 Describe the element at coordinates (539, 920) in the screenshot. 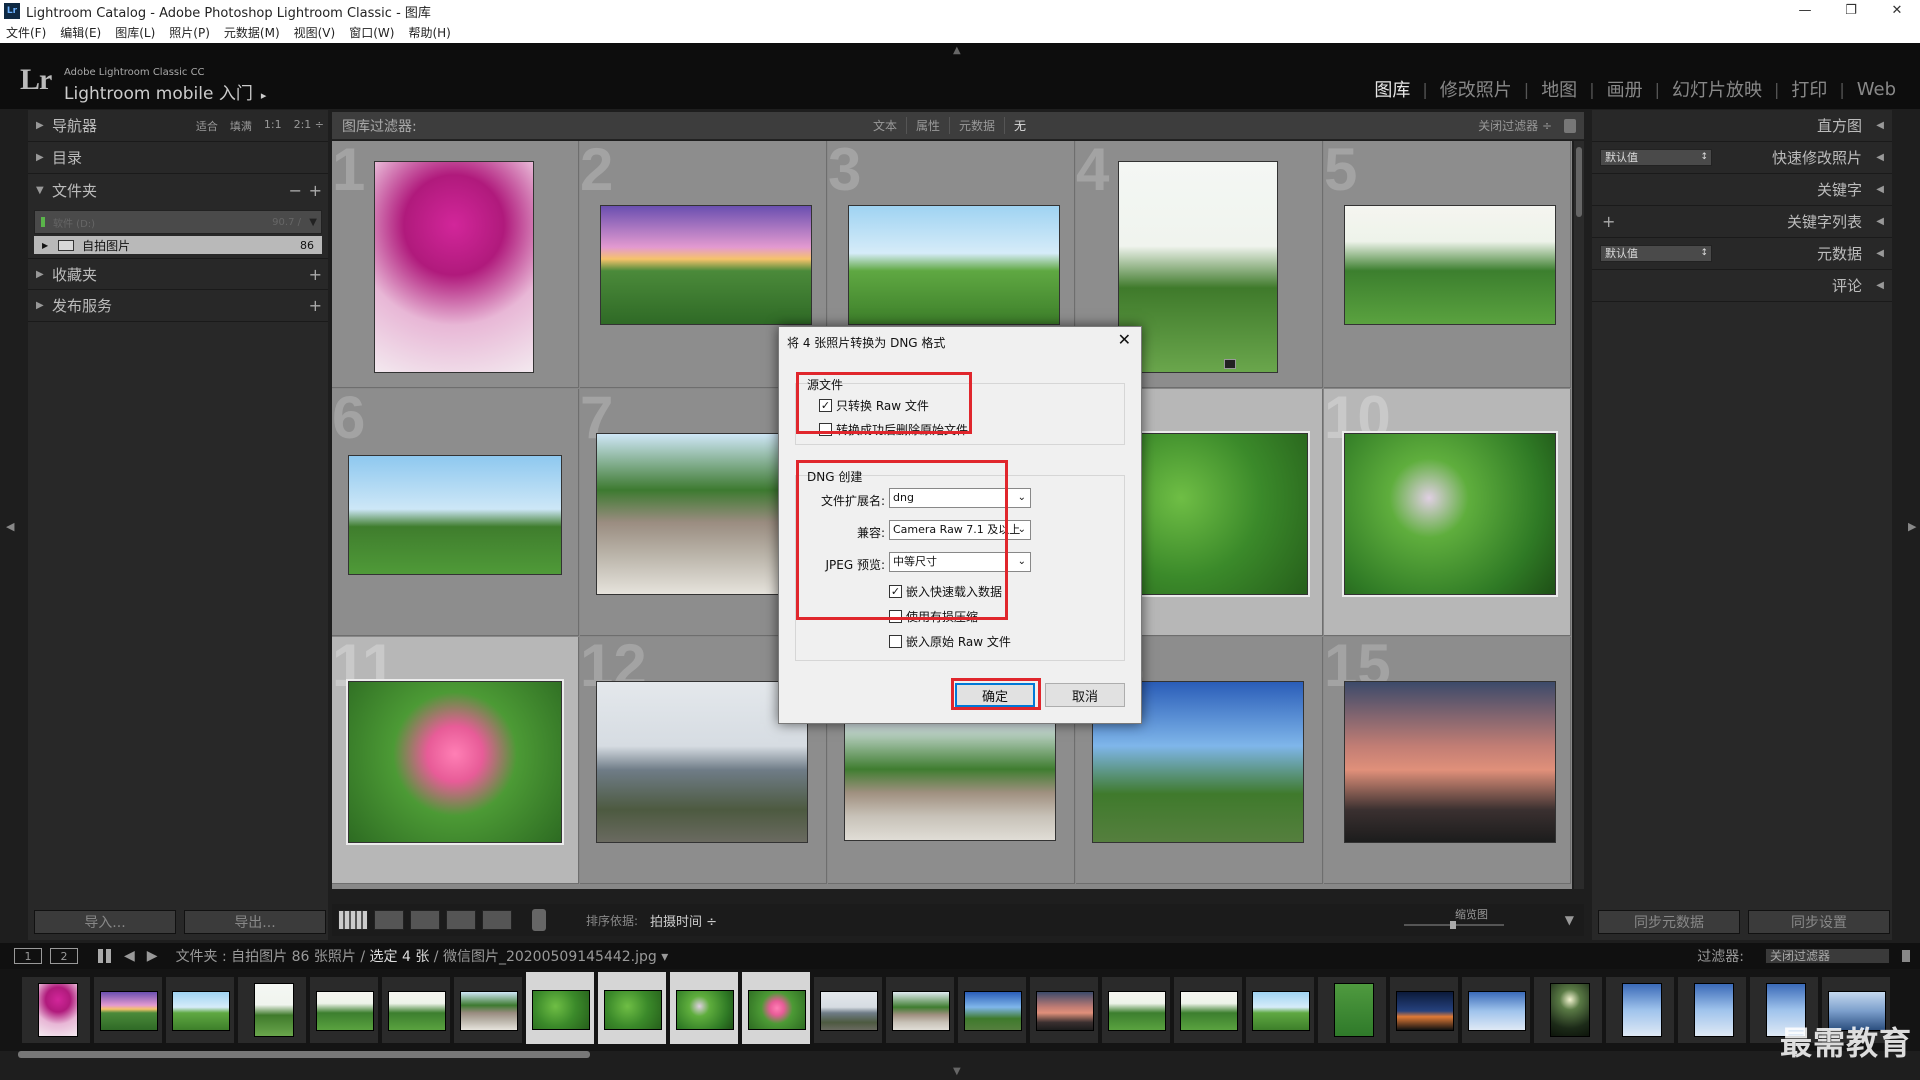

I see `painter-spray-icon` at that location.